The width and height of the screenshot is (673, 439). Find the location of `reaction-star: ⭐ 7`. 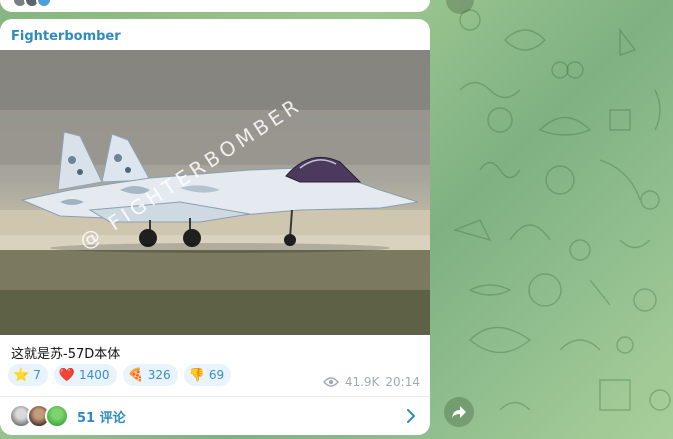

reaction-star: ⭐ 7 is located at coordinates (28, 375).